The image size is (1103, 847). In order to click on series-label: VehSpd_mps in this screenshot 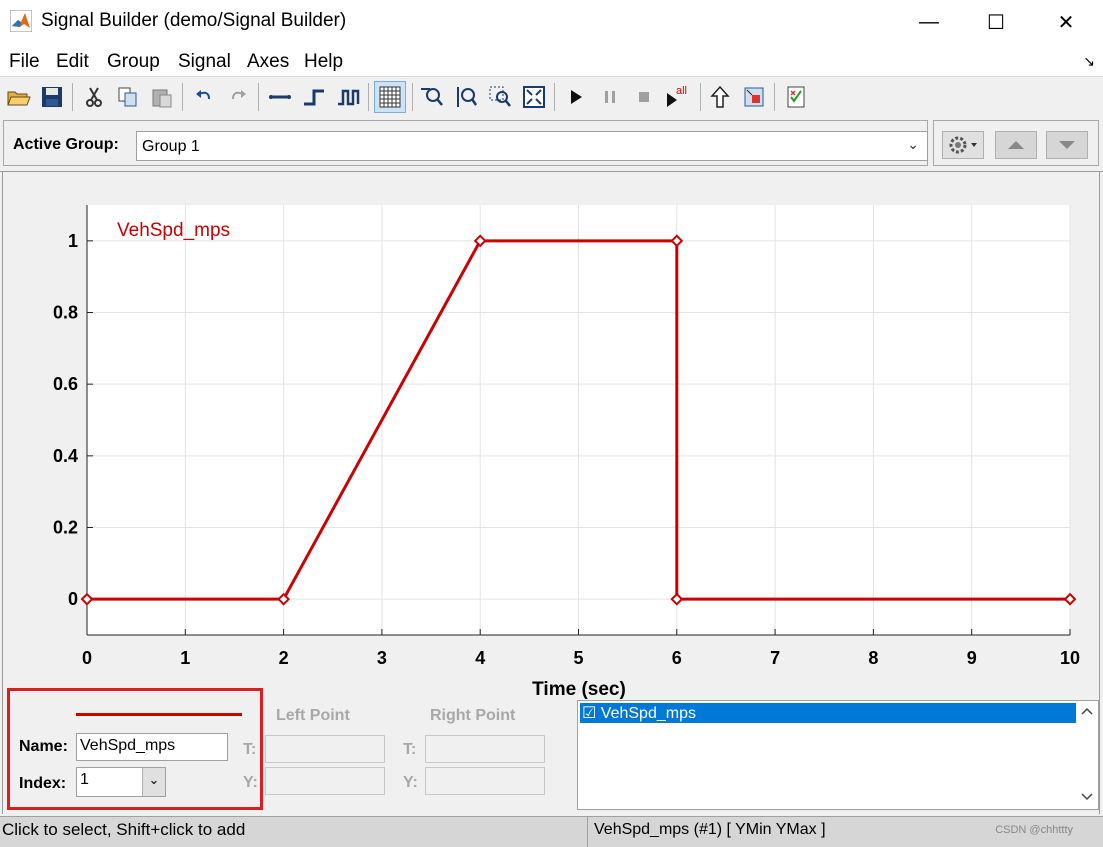, I will do `click(173, 230)`.